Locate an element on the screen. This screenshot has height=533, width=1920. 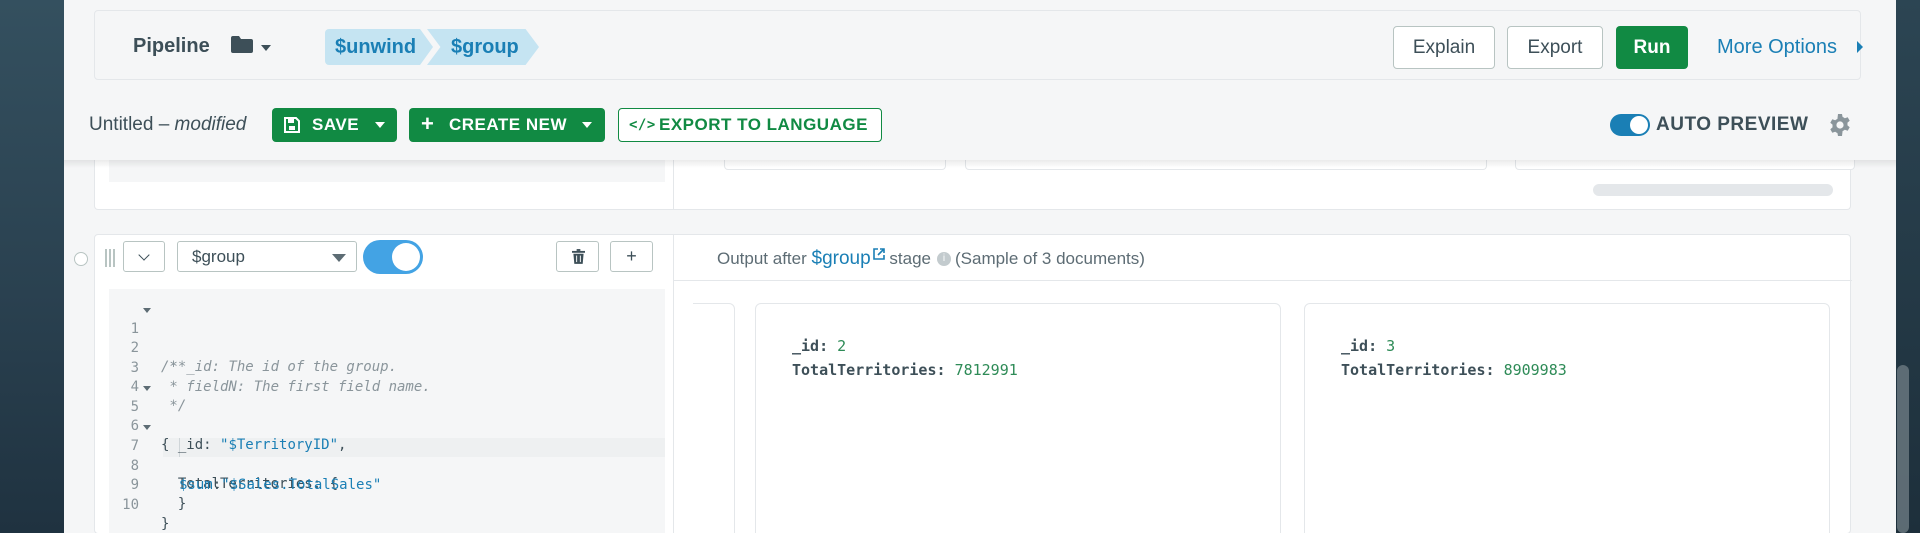
document-field: TotalTerritories: 7812991 is located at coordinates (905, 370).